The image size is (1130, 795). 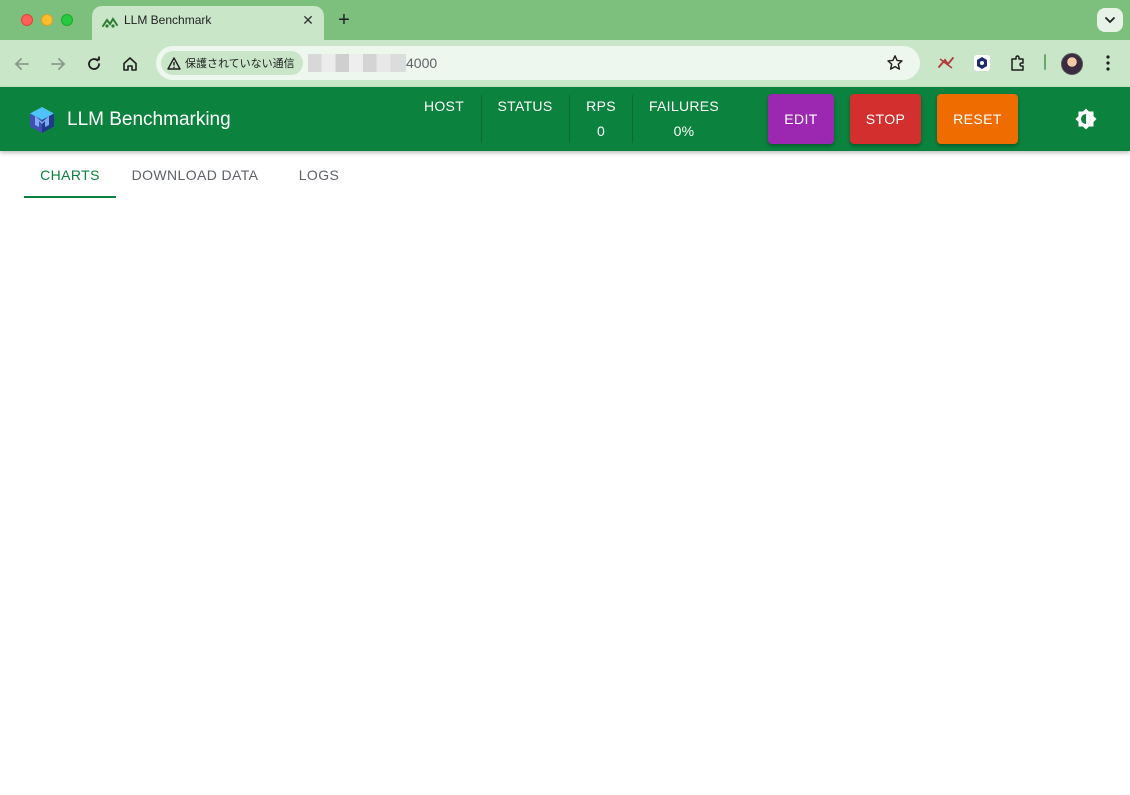 What do you see at coordinates (801, 119) in the screenshot?
I see `edit-button: EDIT` at bounding box center [801, 119].